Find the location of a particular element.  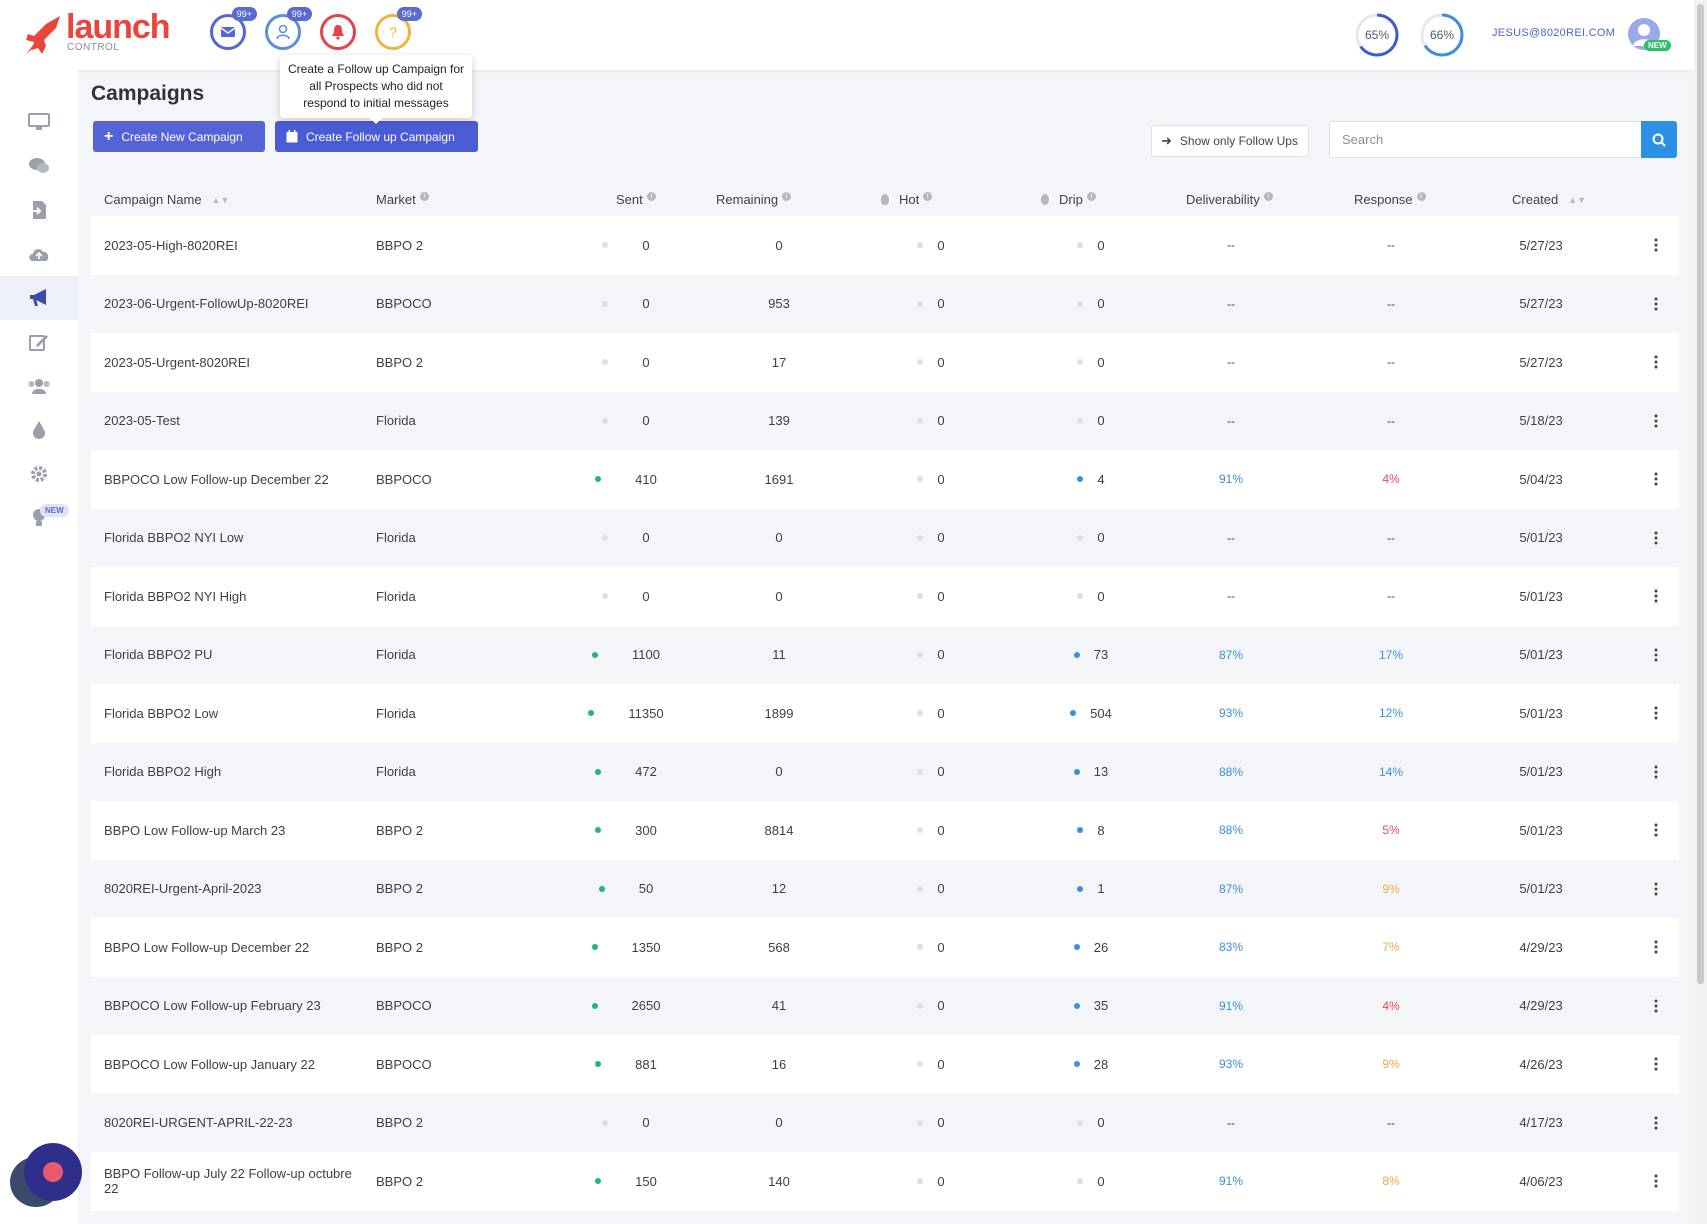

sidebar-item-campaigns is located at coordinates (39, 298).